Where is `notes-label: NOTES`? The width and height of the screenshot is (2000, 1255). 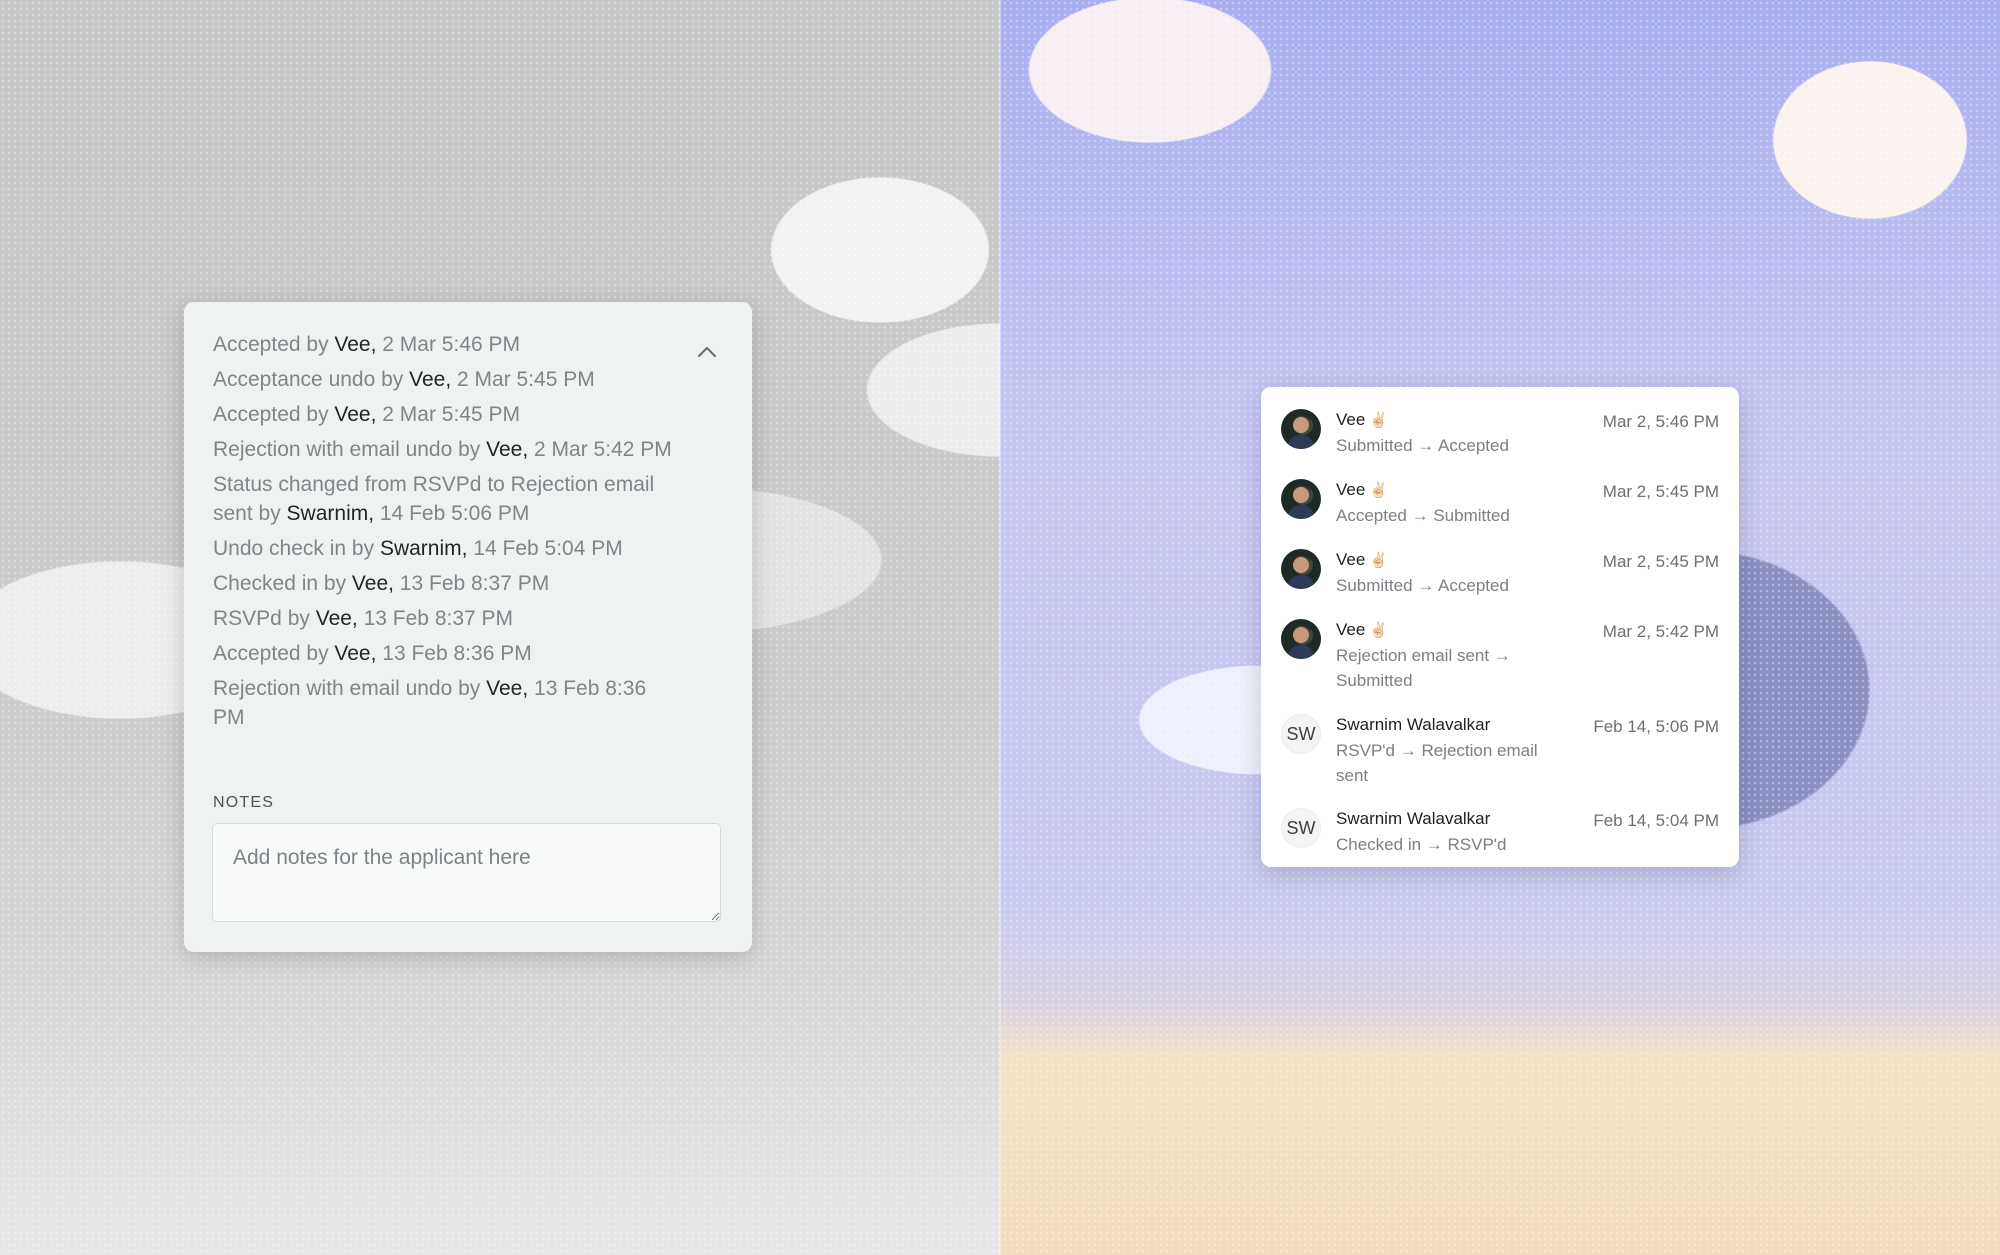
notes-label: NOTES is located at coordinates (244, 802).